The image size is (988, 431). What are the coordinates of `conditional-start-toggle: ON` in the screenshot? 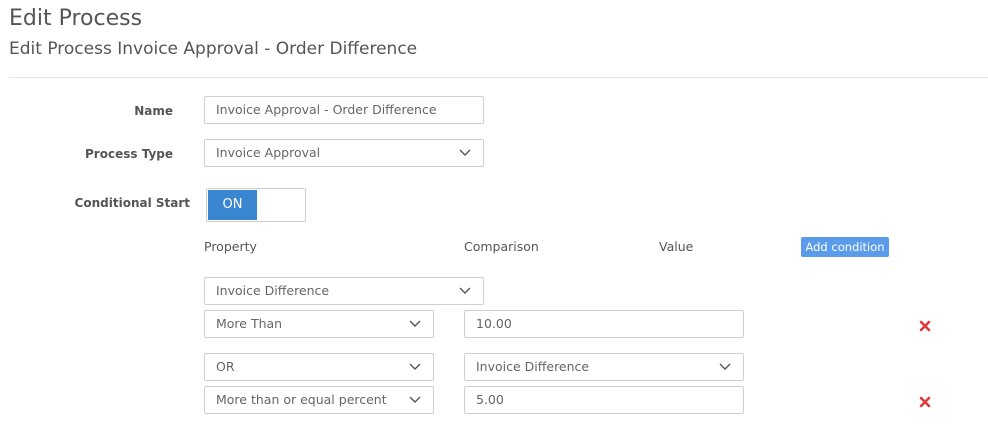 It's located at (256, 205).